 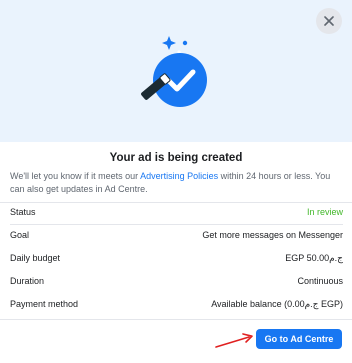 I want to click on footer-divider, so click(x=176, y=319).